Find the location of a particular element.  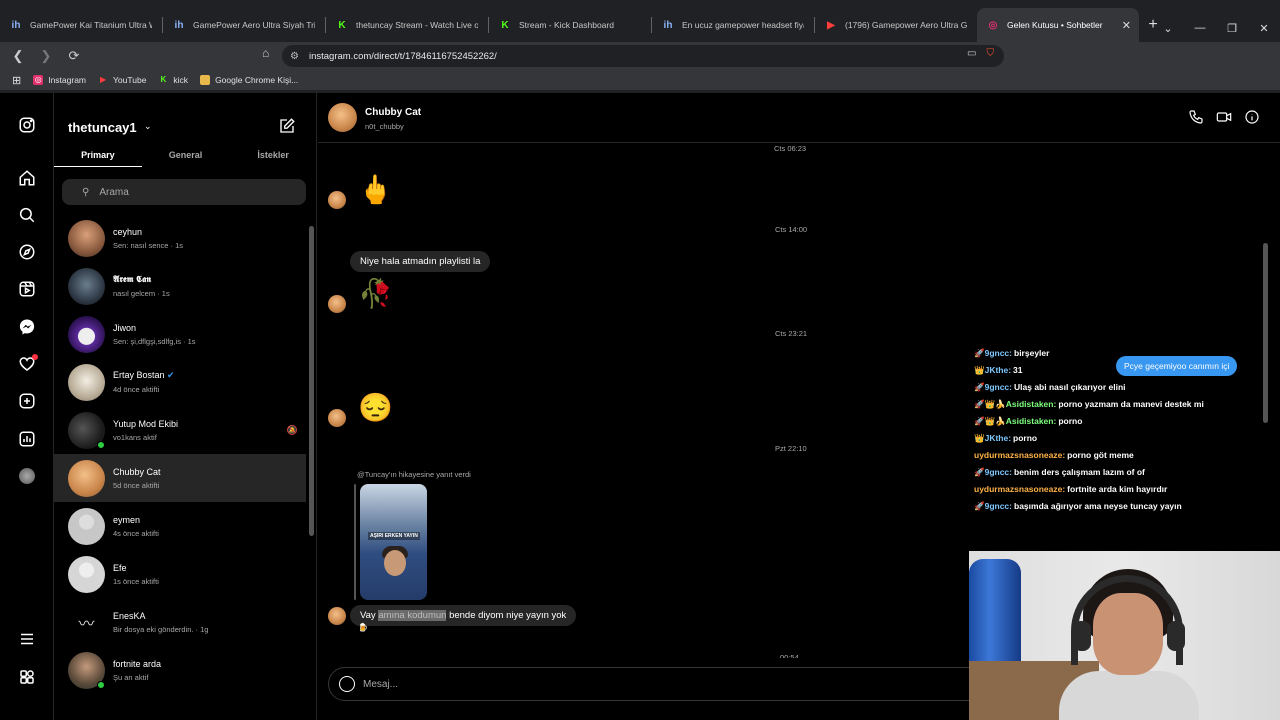

notifications-icon is located at coordinates (27, 364).